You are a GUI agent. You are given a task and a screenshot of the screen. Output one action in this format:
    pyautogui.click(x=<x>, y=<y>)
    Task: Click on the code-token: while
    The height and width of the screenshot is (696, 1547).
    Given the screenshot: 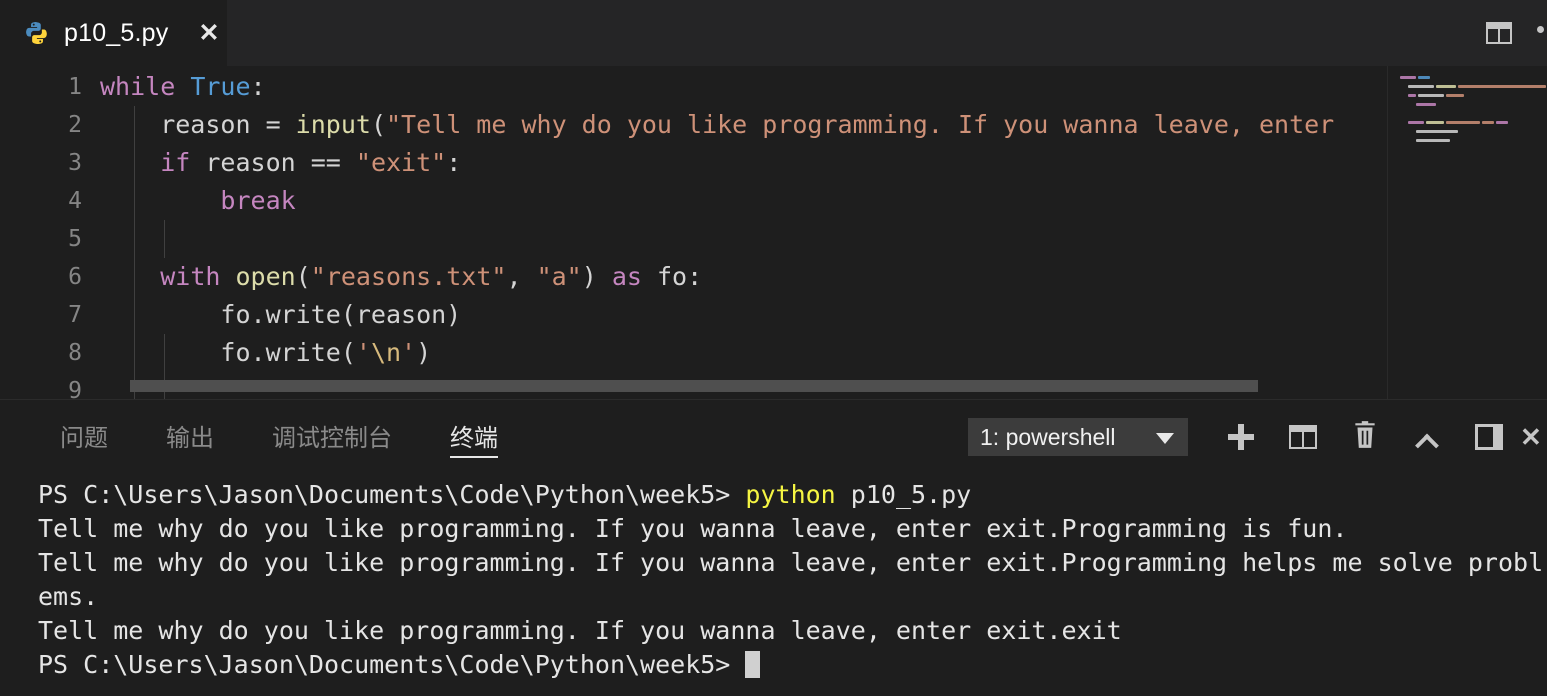 What is the action you would take?
    pyautogui.click(x=138, y=86)
    